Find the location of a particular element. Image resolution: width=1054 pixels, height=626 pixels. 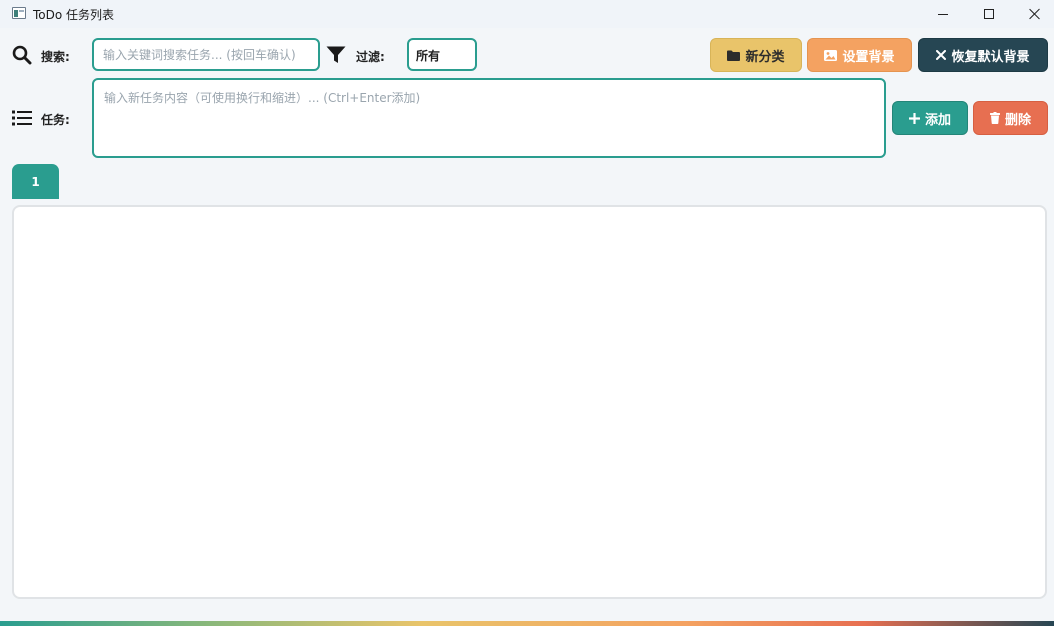

add-task-label: 添加 is located at coordinates (937, 120).